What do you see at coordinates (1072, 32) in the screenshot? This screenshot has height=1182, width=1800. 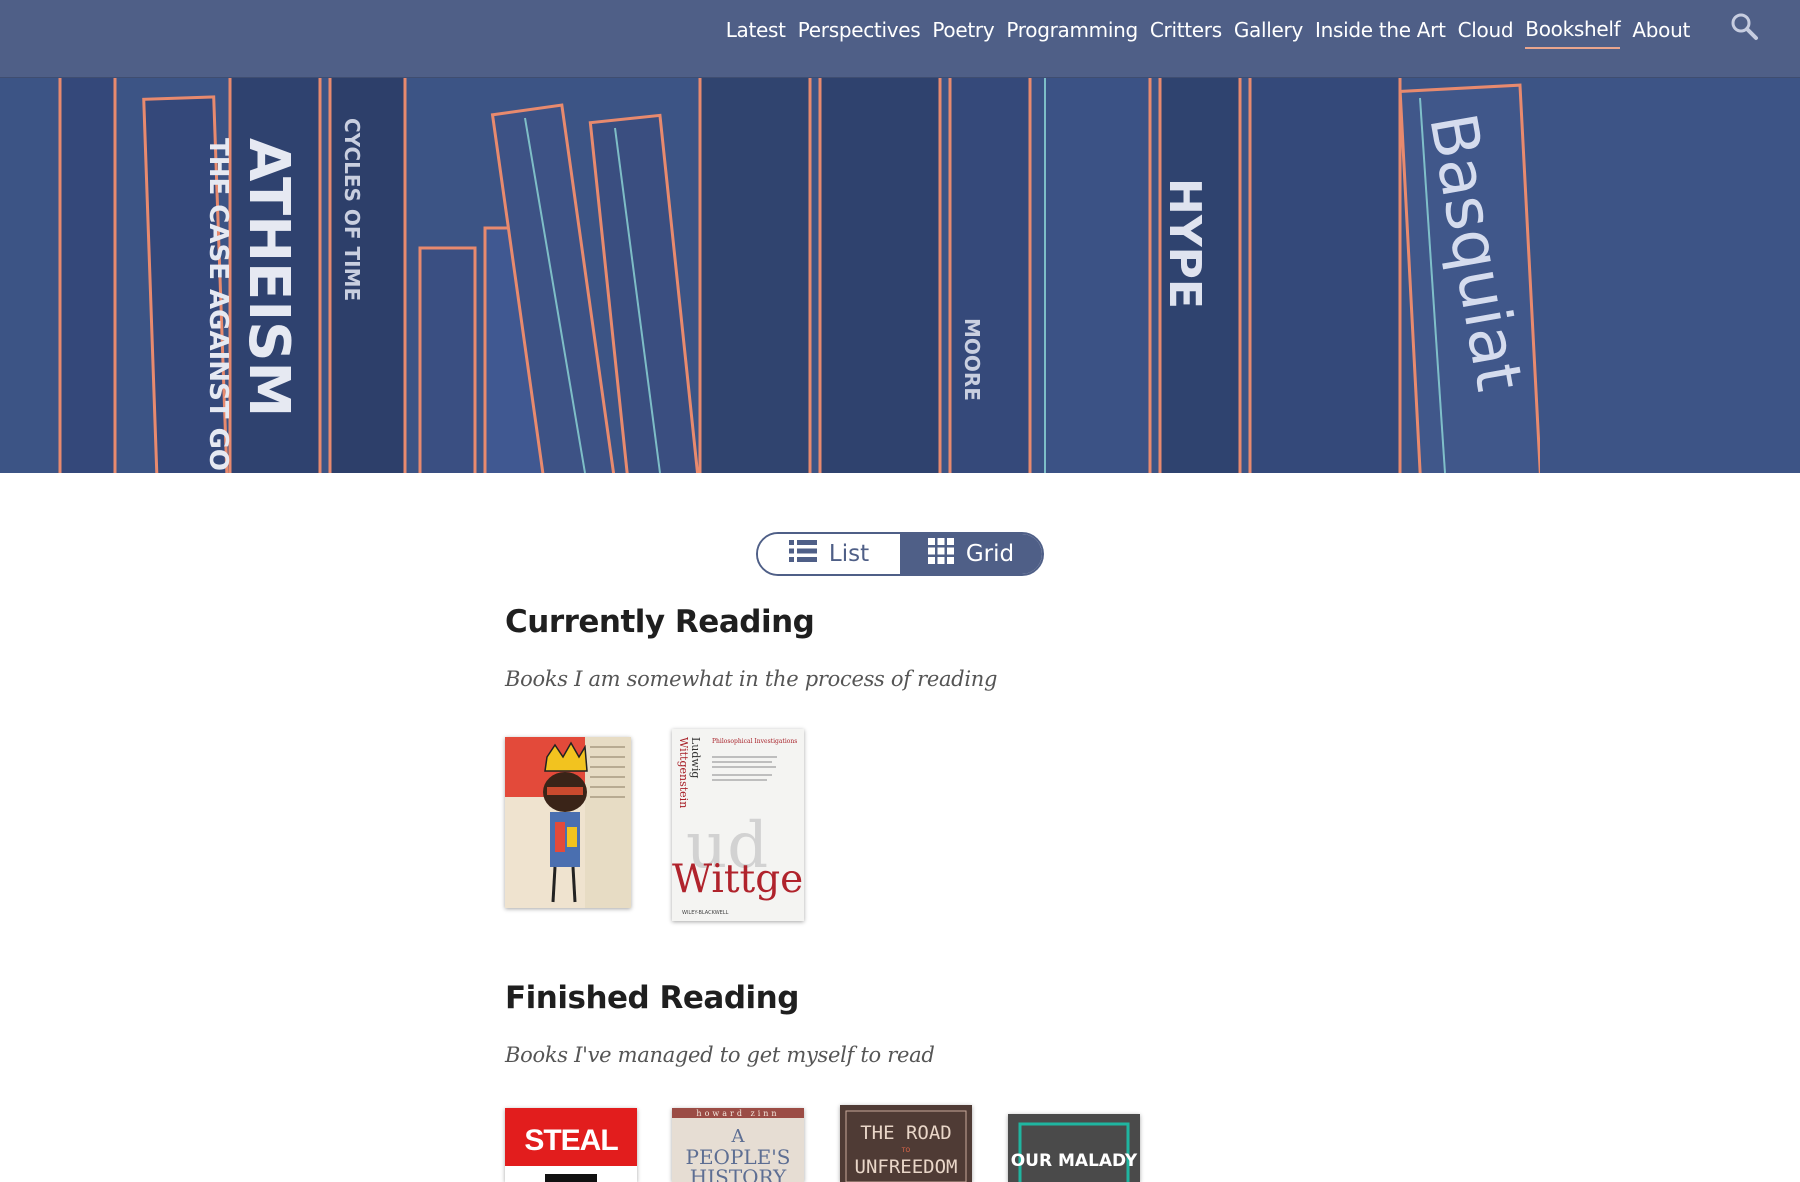 I see `nav-programming: Programming` at bounding box center [1072, 32].